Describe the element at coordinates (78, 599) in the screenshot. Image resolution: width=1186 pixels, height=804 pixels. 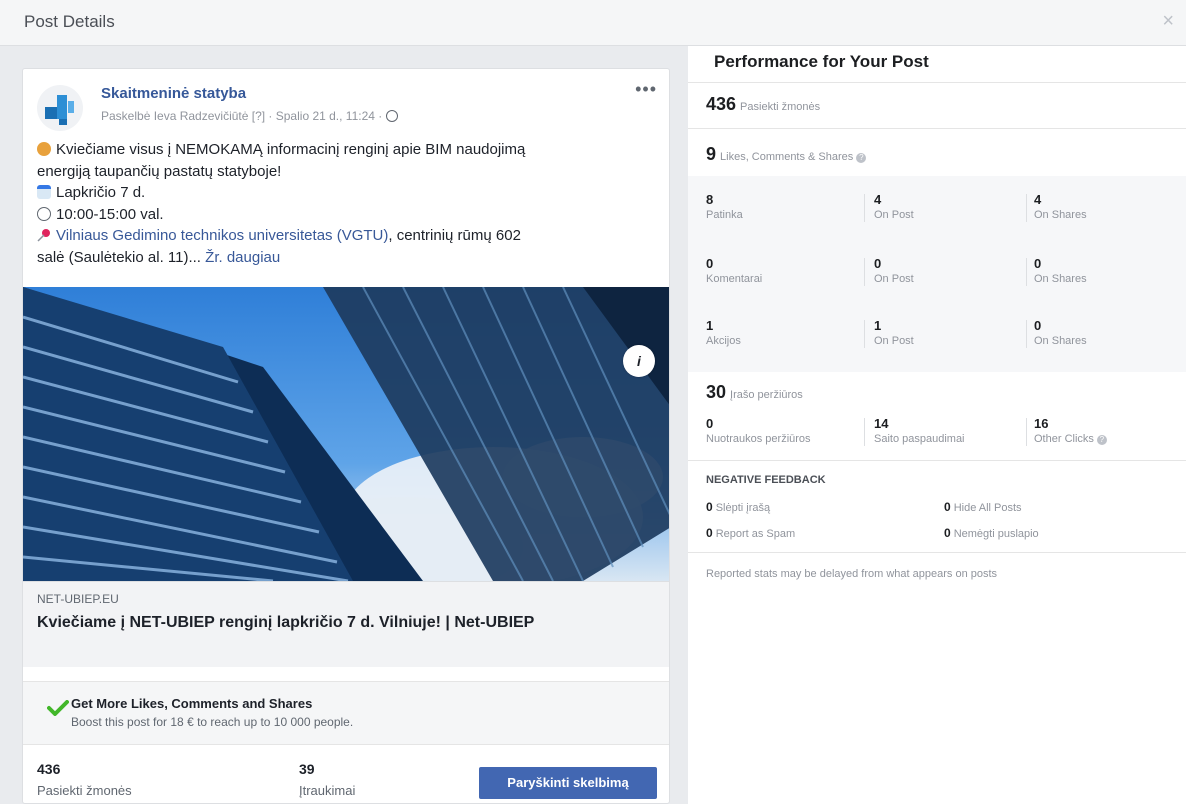
I see `link-domain: NET-UBIEP.EU` at that location.